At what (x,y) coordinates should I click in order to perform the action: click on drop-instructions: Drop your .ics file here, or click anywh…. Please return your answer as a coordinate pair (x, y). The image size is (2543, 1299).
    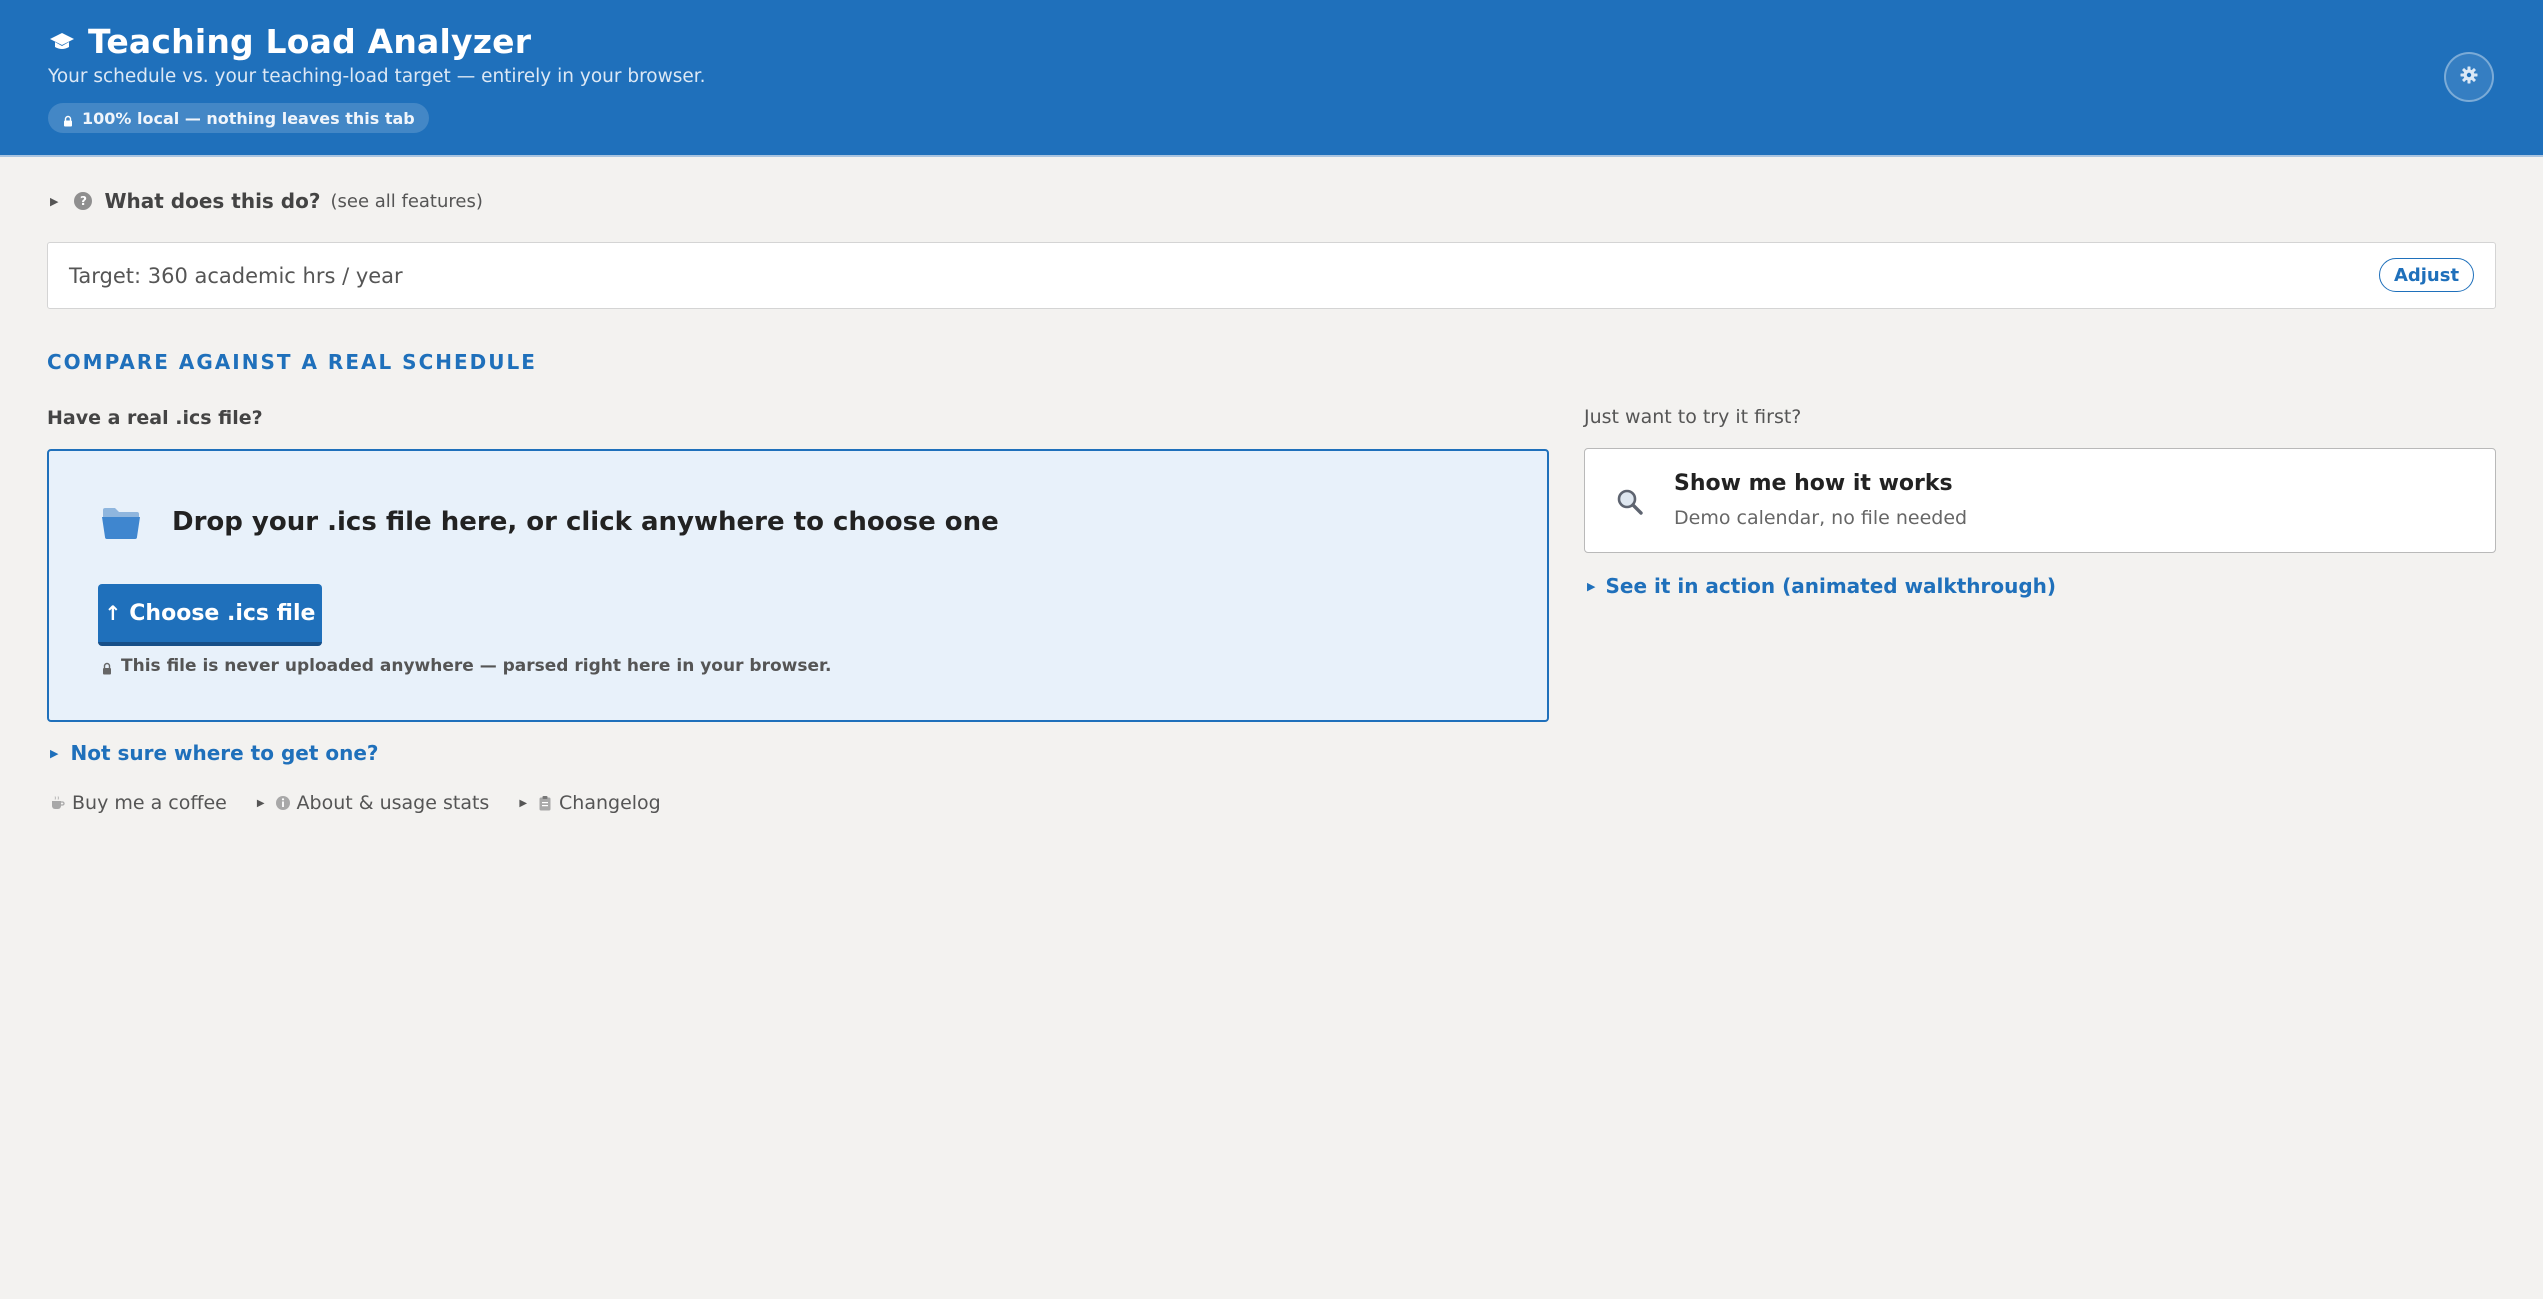
    Looking at the image, I should click on (585, 522).